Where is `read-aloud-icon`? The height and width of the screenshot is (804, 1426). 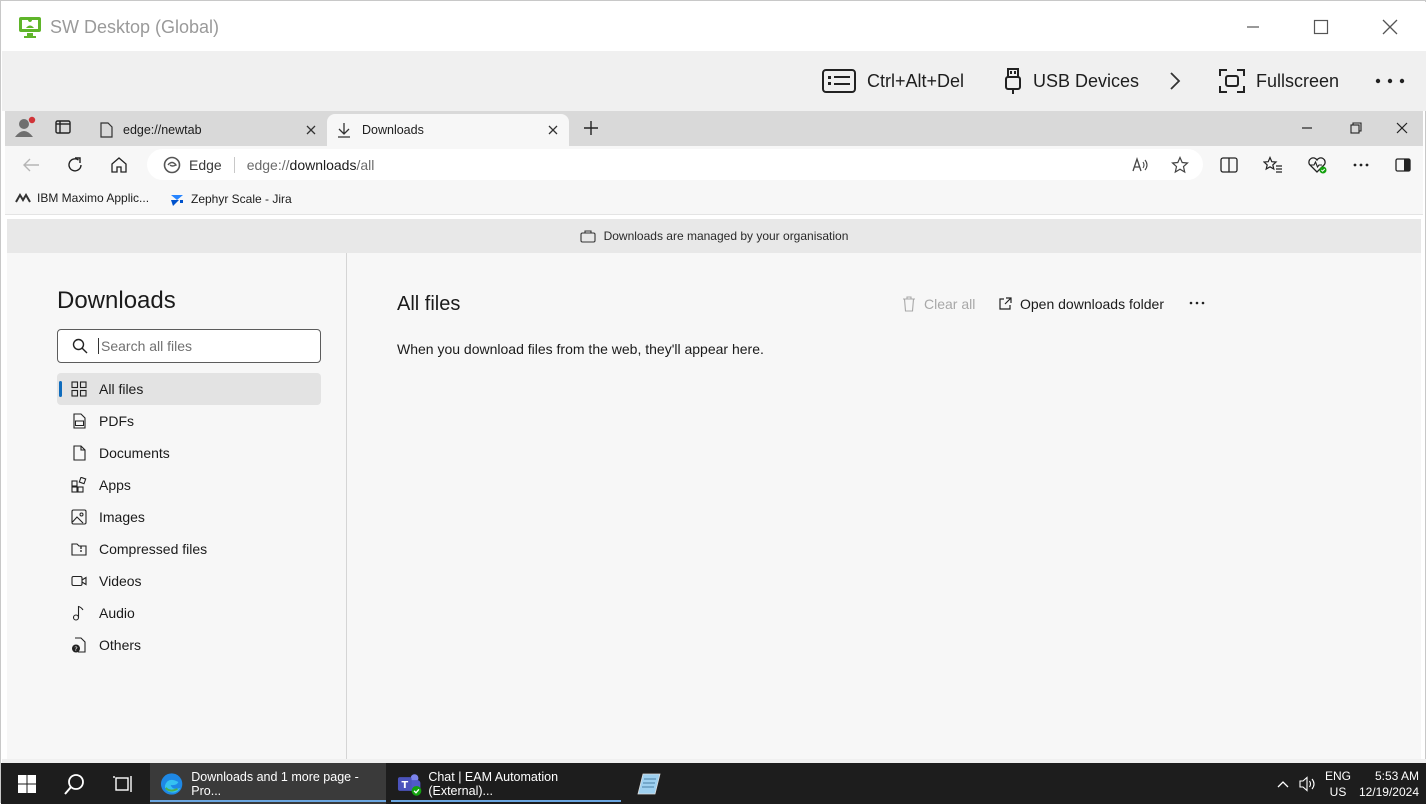 read-aloud-icon is located at coordinates (1140, 165).